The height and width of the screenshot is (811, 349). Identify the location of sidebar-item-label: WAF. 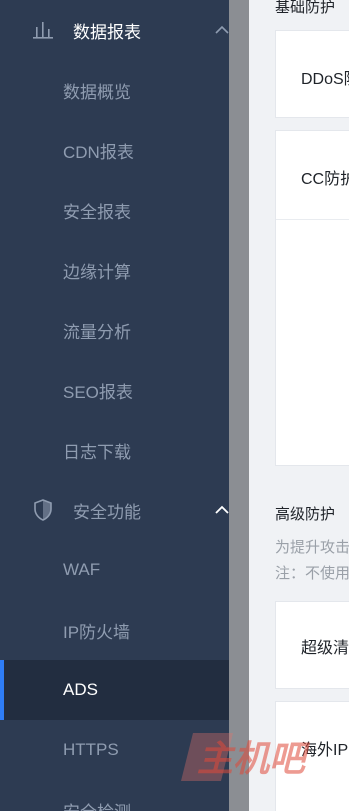
(82, 569).